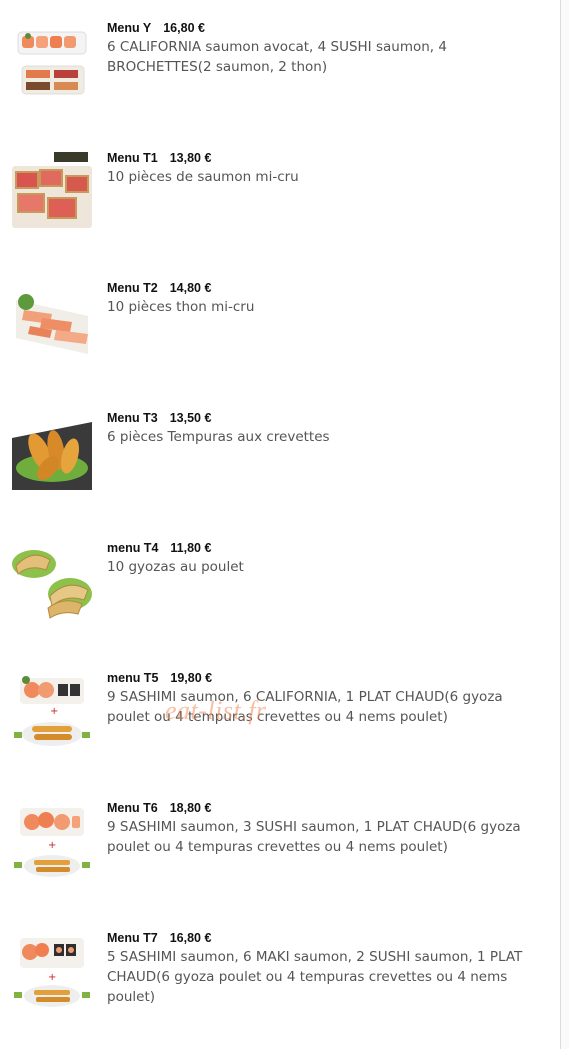 The height and width of the screenshot is (1049, 569). I want to click on menu-item-name: Menu T6, so click(132, 808).